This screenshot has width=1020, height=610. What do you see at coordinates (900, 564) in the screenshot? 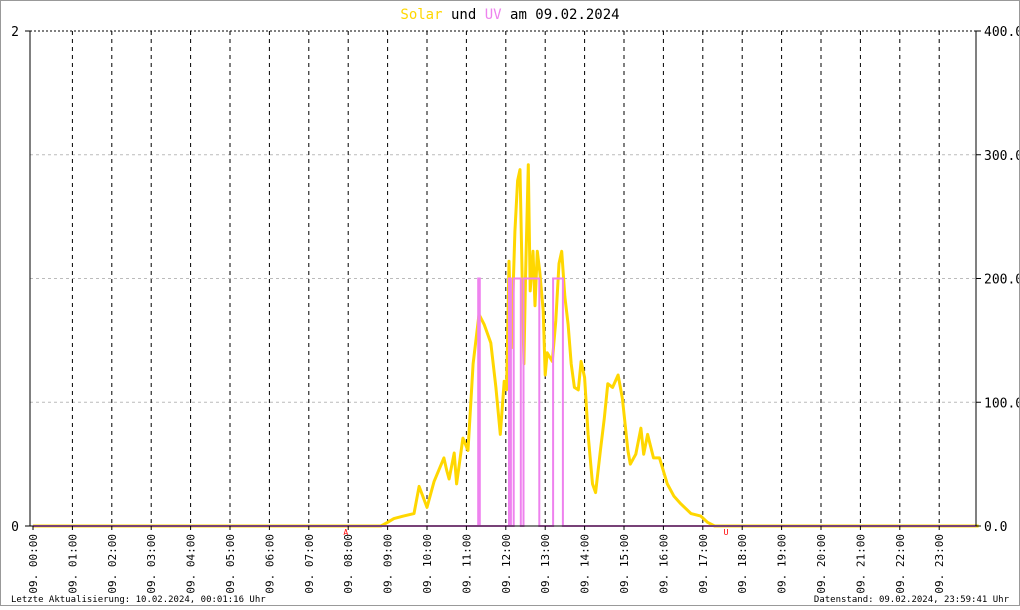
I see `x-tick-label: 09. 22:00` at bounding box center [900, 564].